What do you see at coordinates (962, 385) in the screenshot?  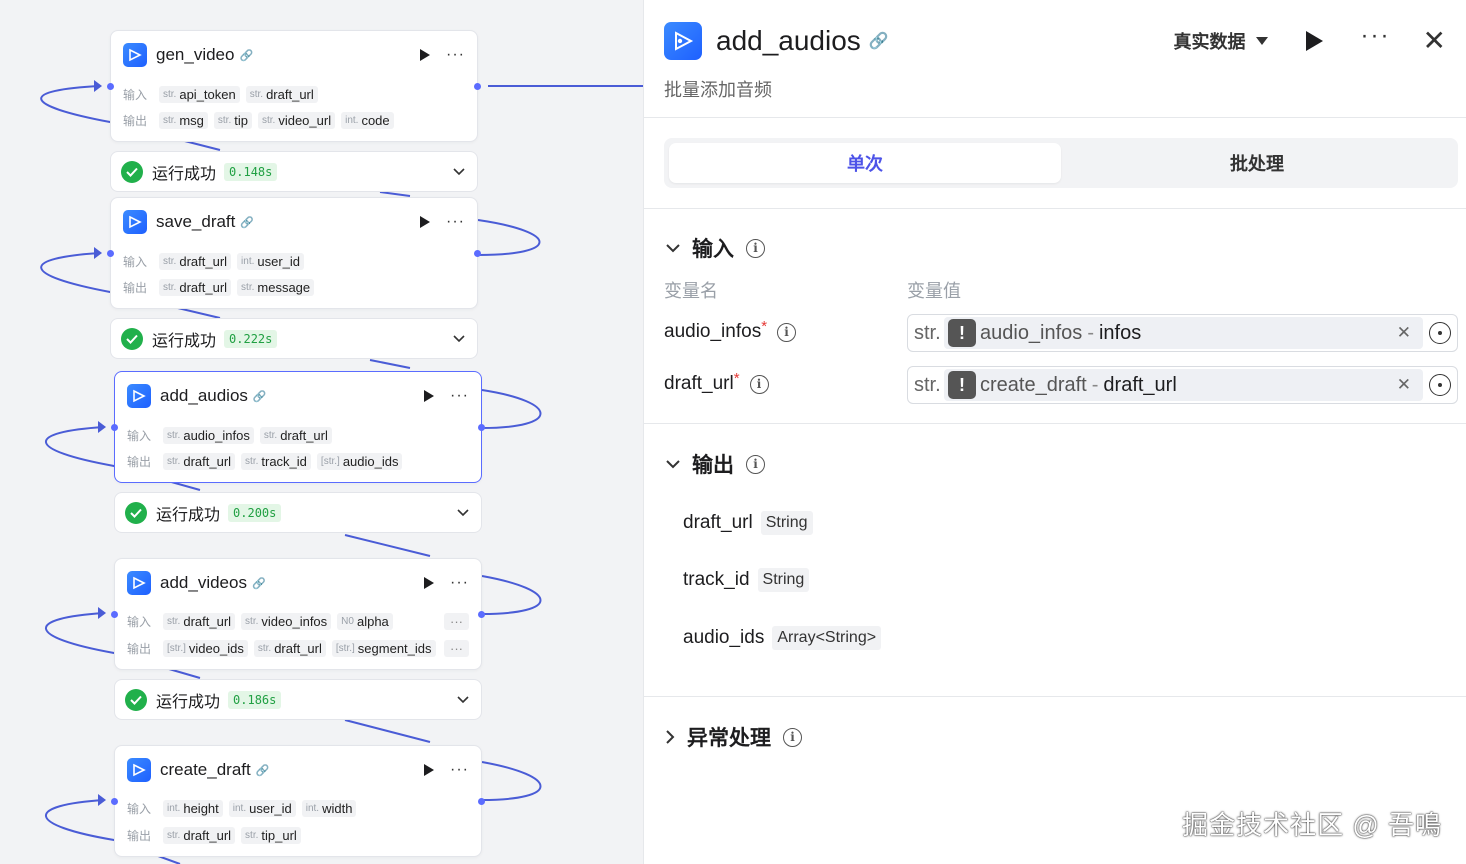 I see `warning-icon: !` at bounding box center [962, 385].